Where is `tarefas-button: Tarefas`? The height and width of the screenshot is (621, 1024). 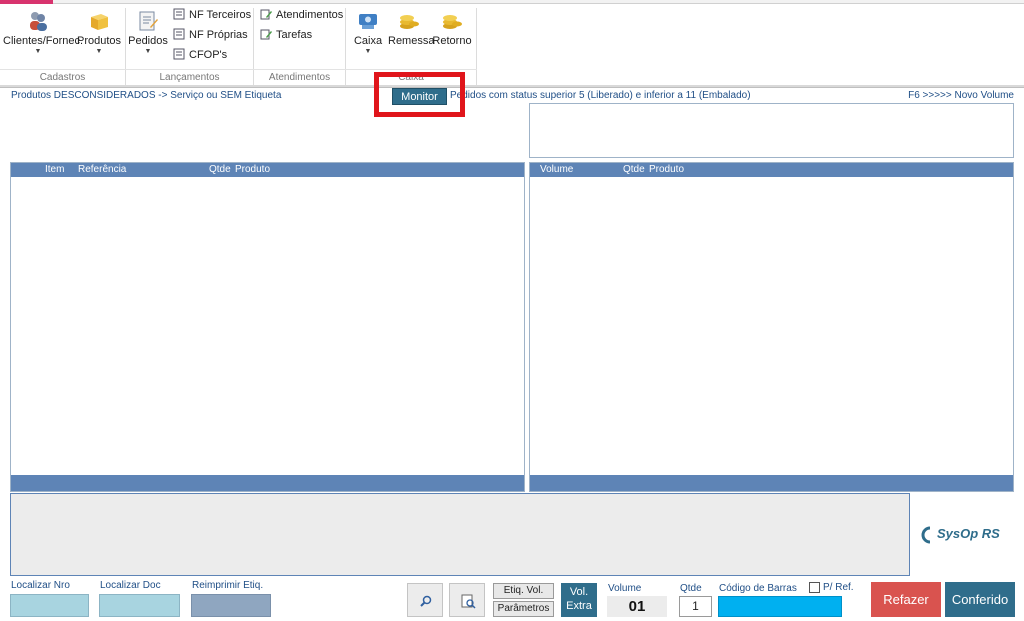 tarefas-button: Tarefas is located at coordinates (286, 35).